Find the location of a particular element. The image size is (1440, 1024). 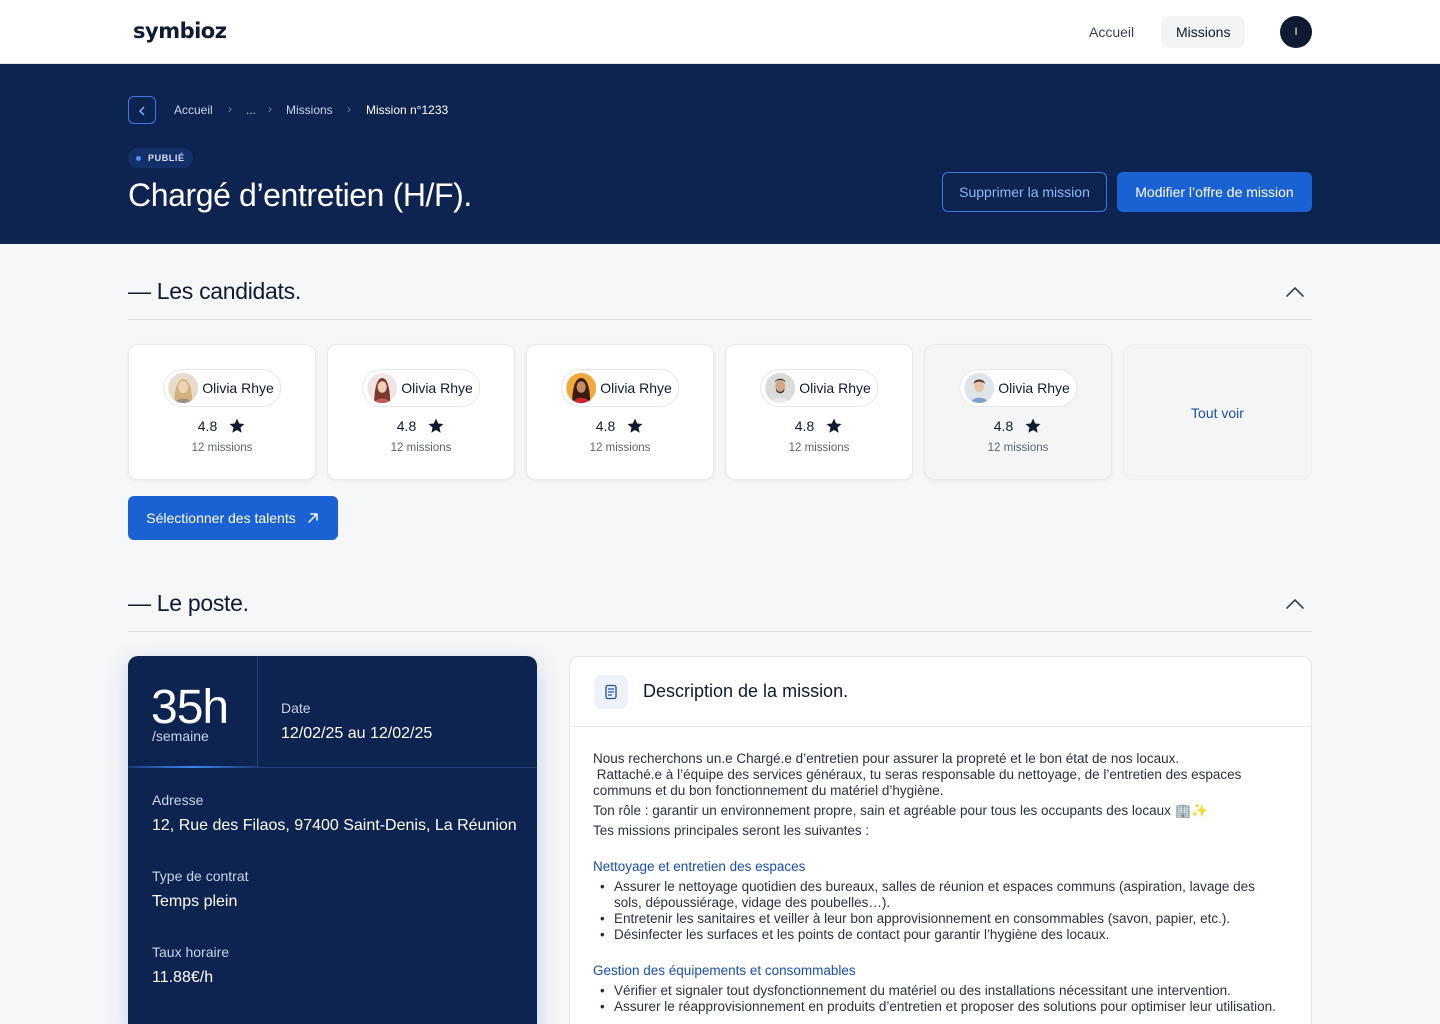

rate-value: 11.88€/h is located at coordinates (183, 977).